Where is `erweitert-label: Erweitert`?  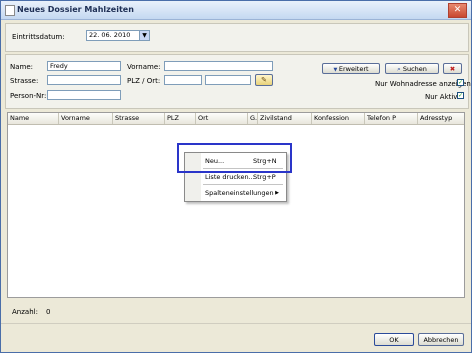 erweitert-label: Erweitert is located at coordinates (353, 69).